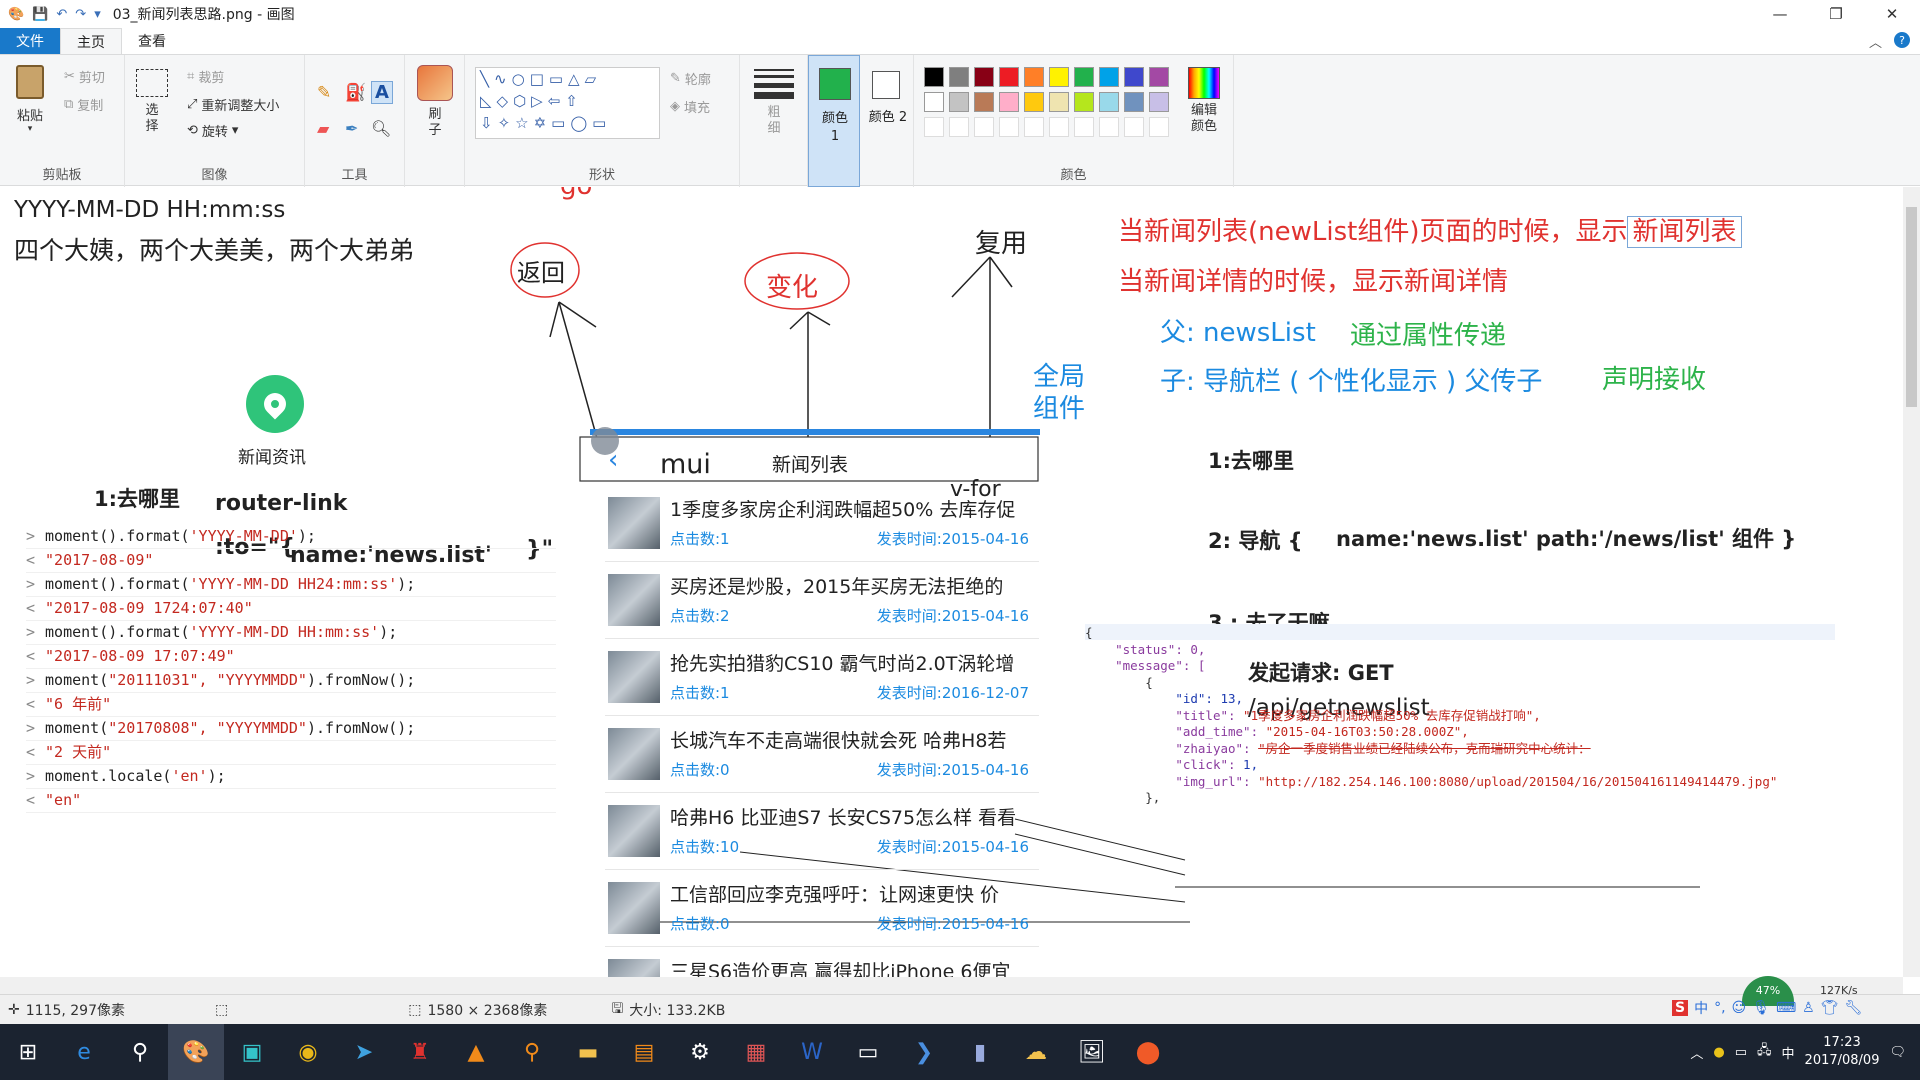 The height and width of the screenshot is (1080, 1920). What do you see at coordinates (30, 41) in the screenshot?
I see `tab-file: 文件` at bounding box center [30, 41].